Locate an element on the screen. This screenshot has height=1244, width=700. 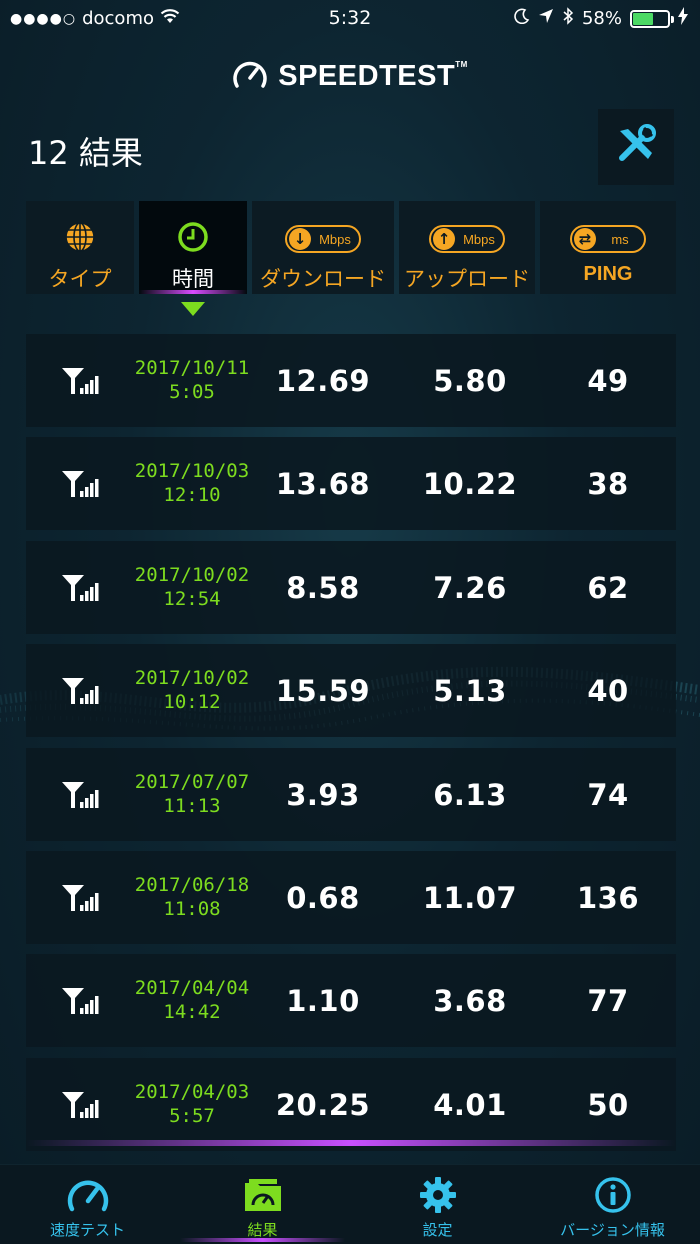
battery-icon is located at coordinates (652, 18).